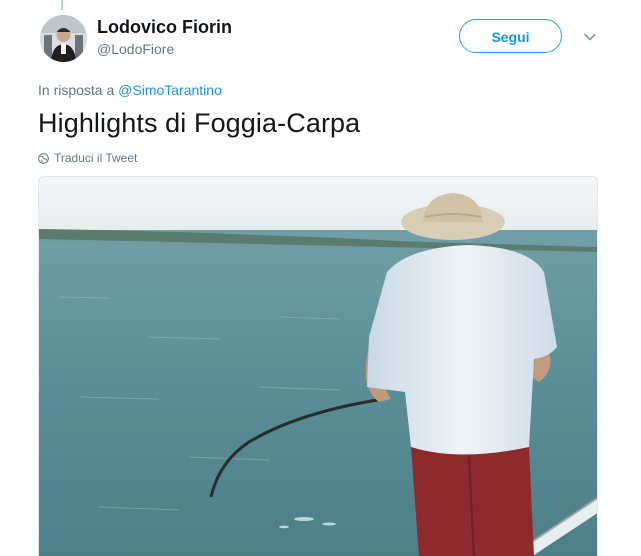  What do you see at coordinates (590, 37) in the screenshot?
I see `chevron-down-icon` at bounding box center [590, 37].